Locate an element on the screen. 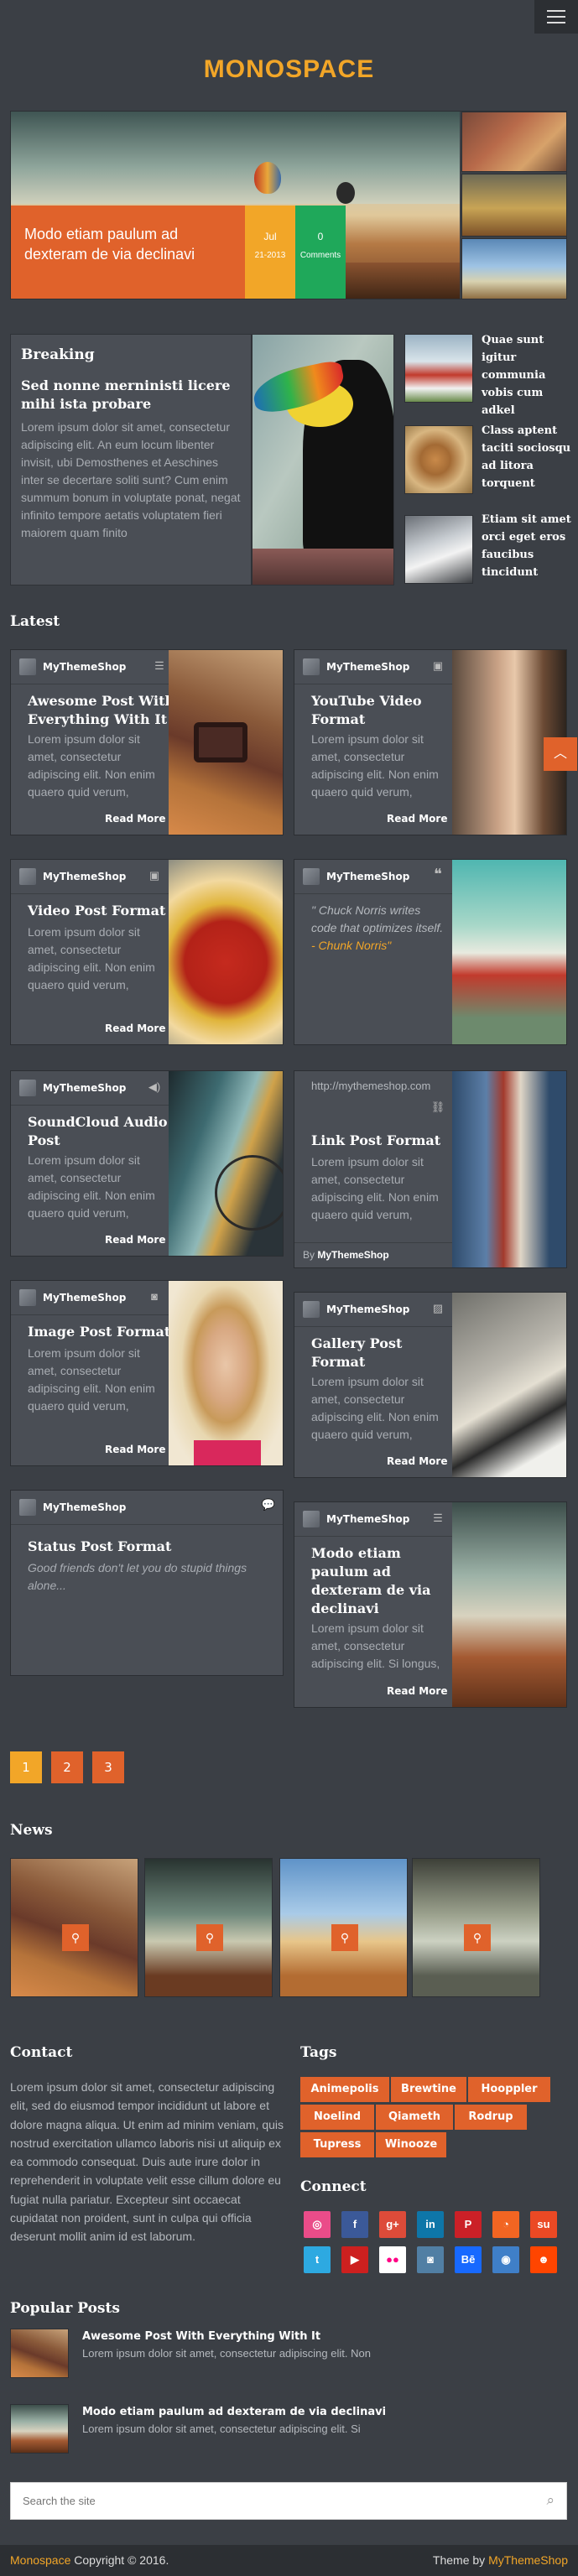 This screenshot has width=578, height=2576. post-title: Video Post Format is located at coordinates (103, 911).